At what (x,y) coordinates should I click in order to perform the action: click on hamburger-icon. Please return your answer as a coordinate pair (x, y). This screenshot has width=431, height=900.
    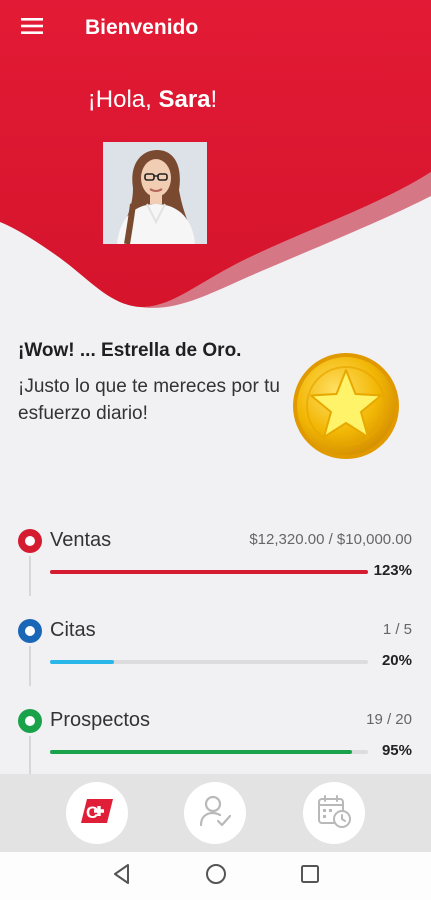
    Looking at the image, I should click on (32, 28).